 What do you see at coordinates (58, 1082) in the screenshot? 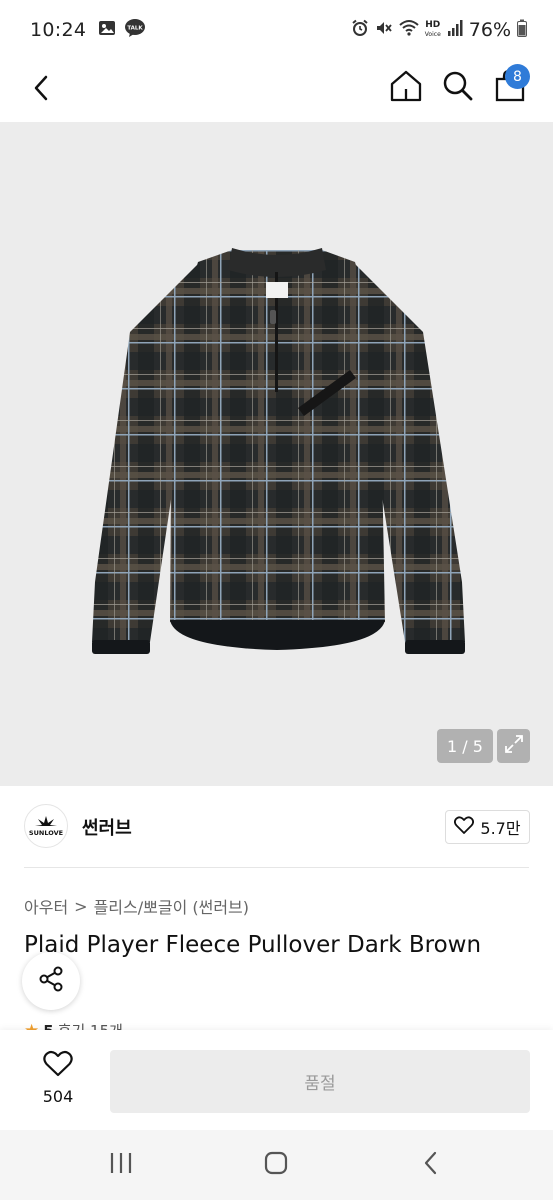
I see `wish-button: 504` at bounding box center [58, 1082].